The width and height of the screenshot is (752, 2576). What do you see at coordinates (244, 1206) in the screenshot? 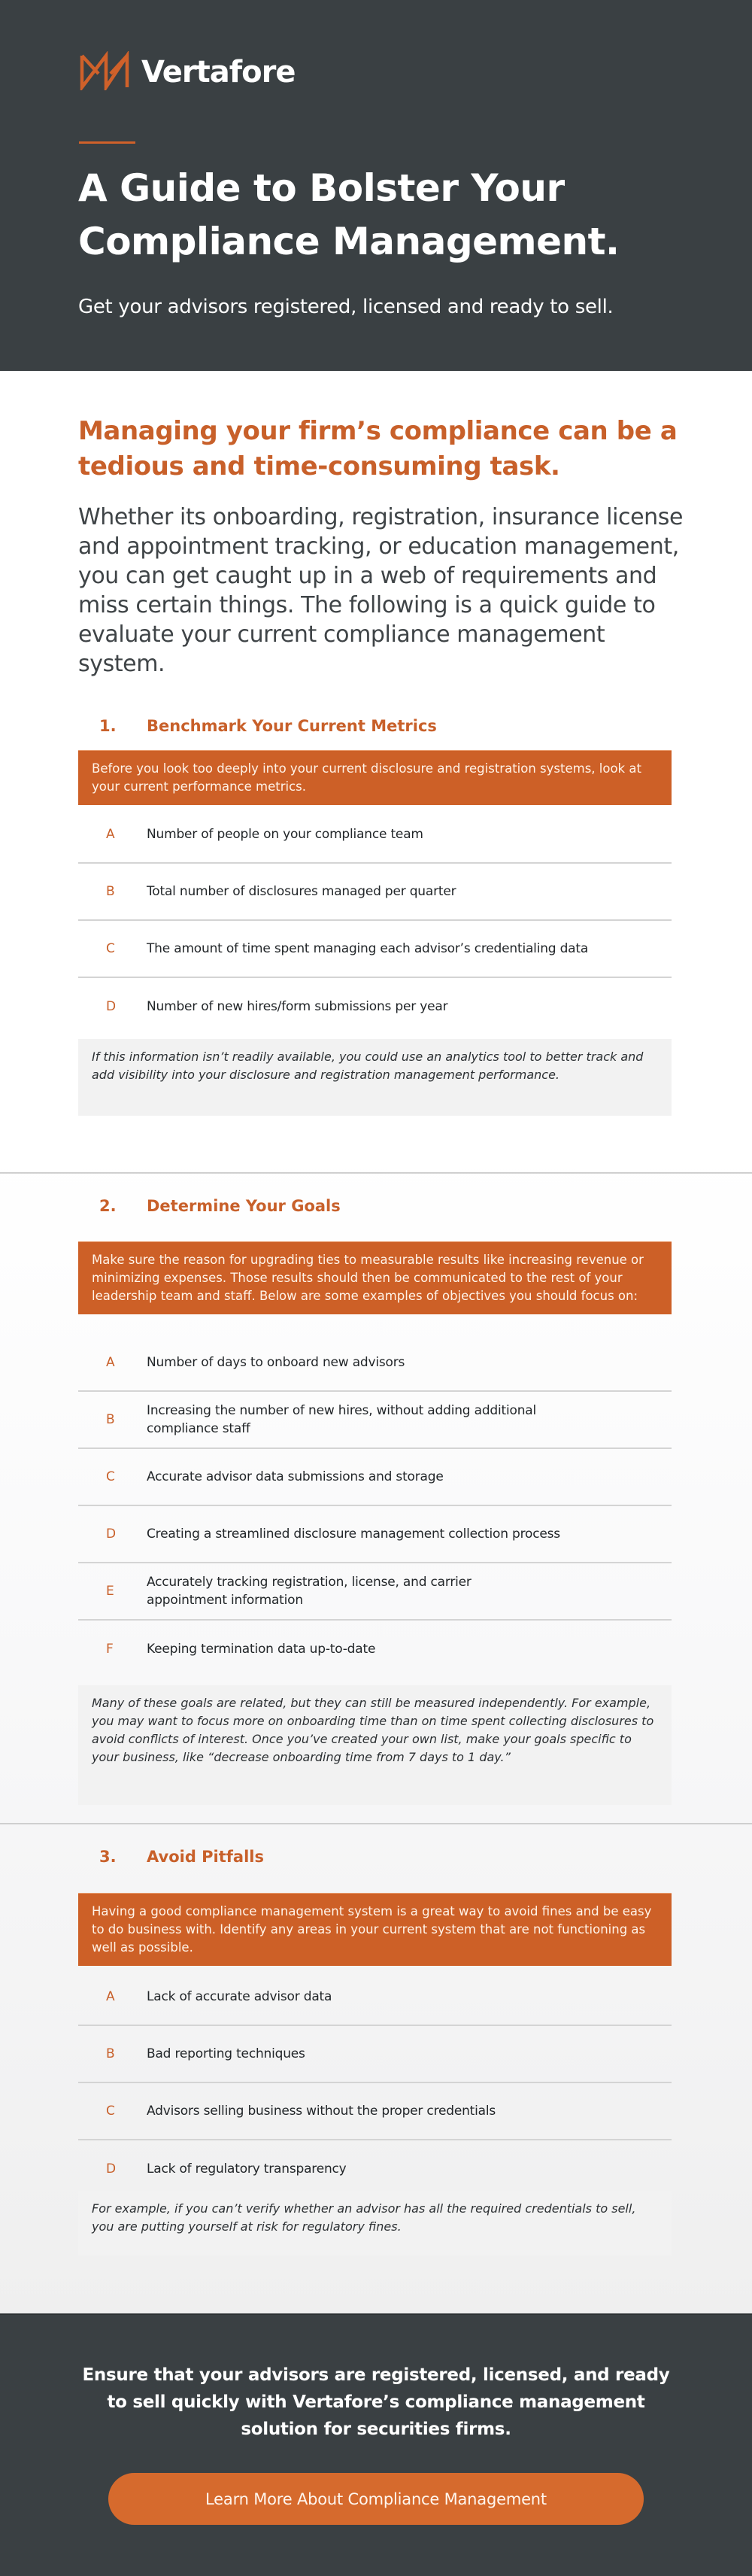
I see `section-title: Determine Your Goals` at bounding box center [244, 1206].